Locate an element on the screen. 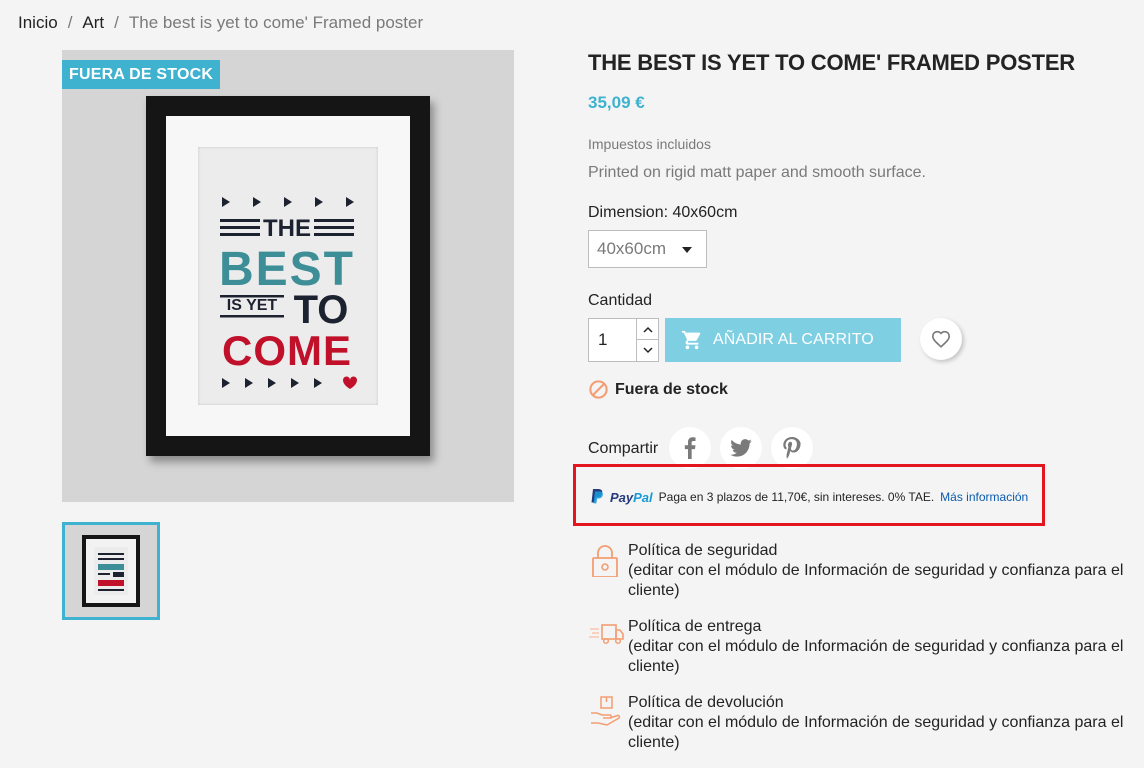 The image size is (1144, 768). share-label: Compartir is located at coordinates (623, 448).